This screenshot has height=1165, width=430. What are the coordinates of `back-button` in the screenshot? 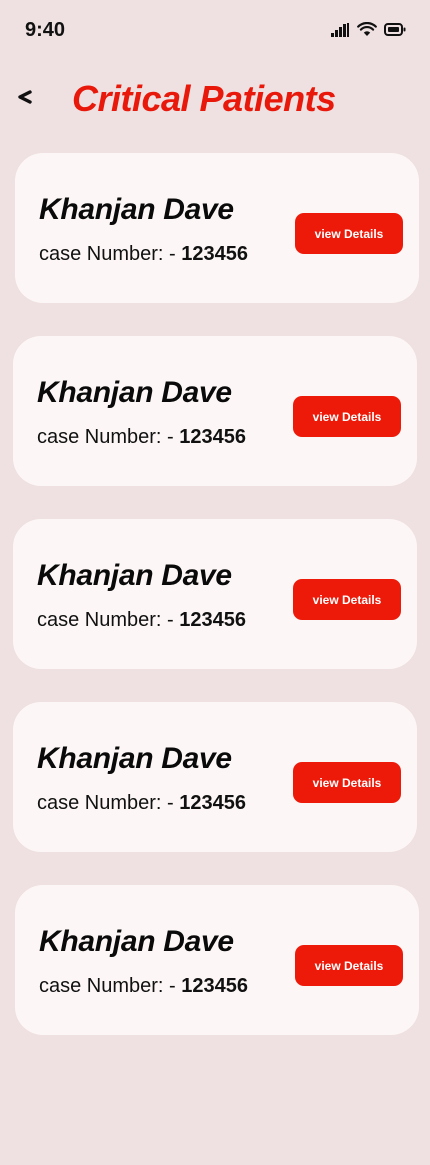 It's located at (24, 99).